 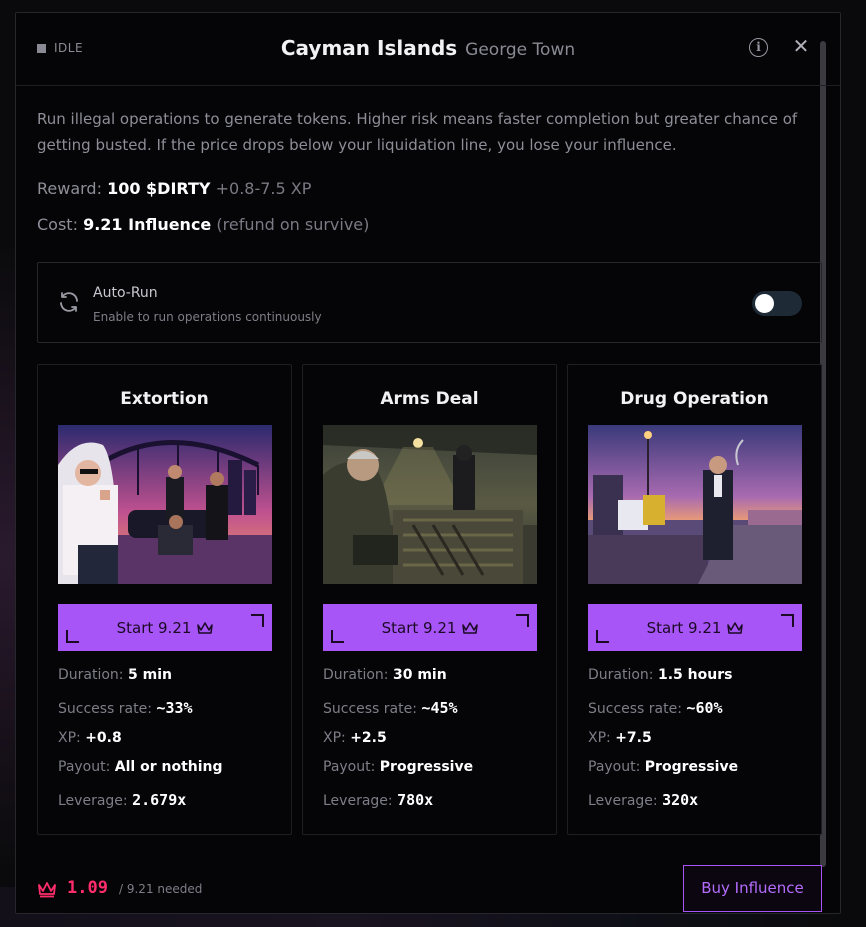 I want to click on xp-value: +2.5, so click(x=368, y=738).